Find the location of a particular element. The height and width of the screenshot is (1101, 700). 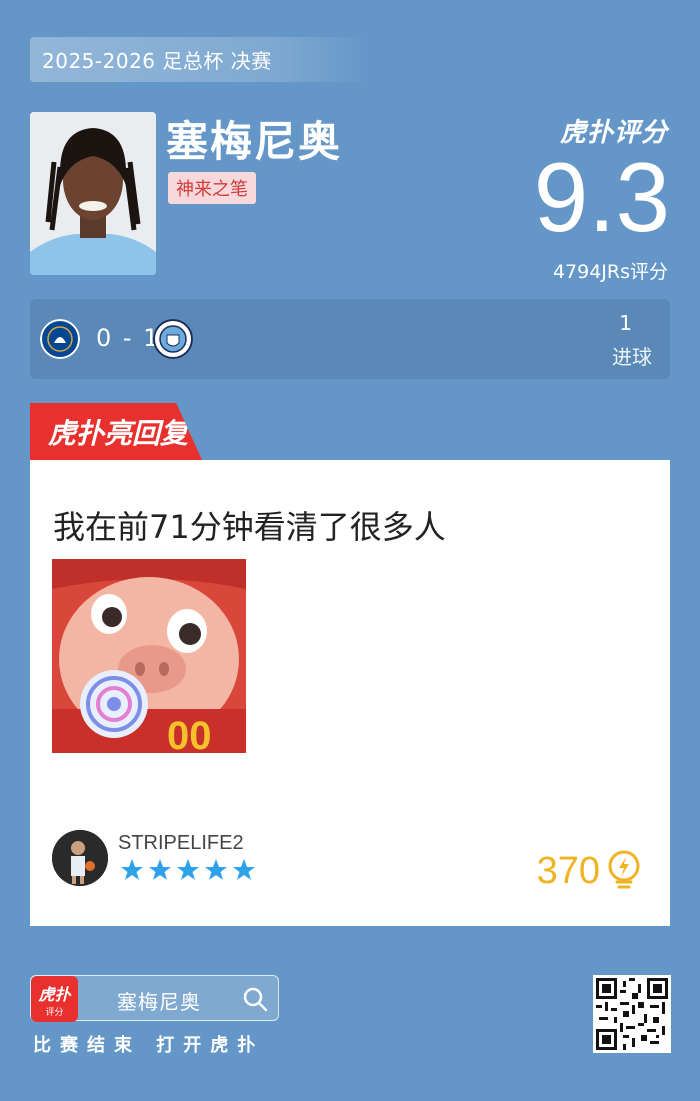

user-rating-stars is located at coordinates (188, 870).